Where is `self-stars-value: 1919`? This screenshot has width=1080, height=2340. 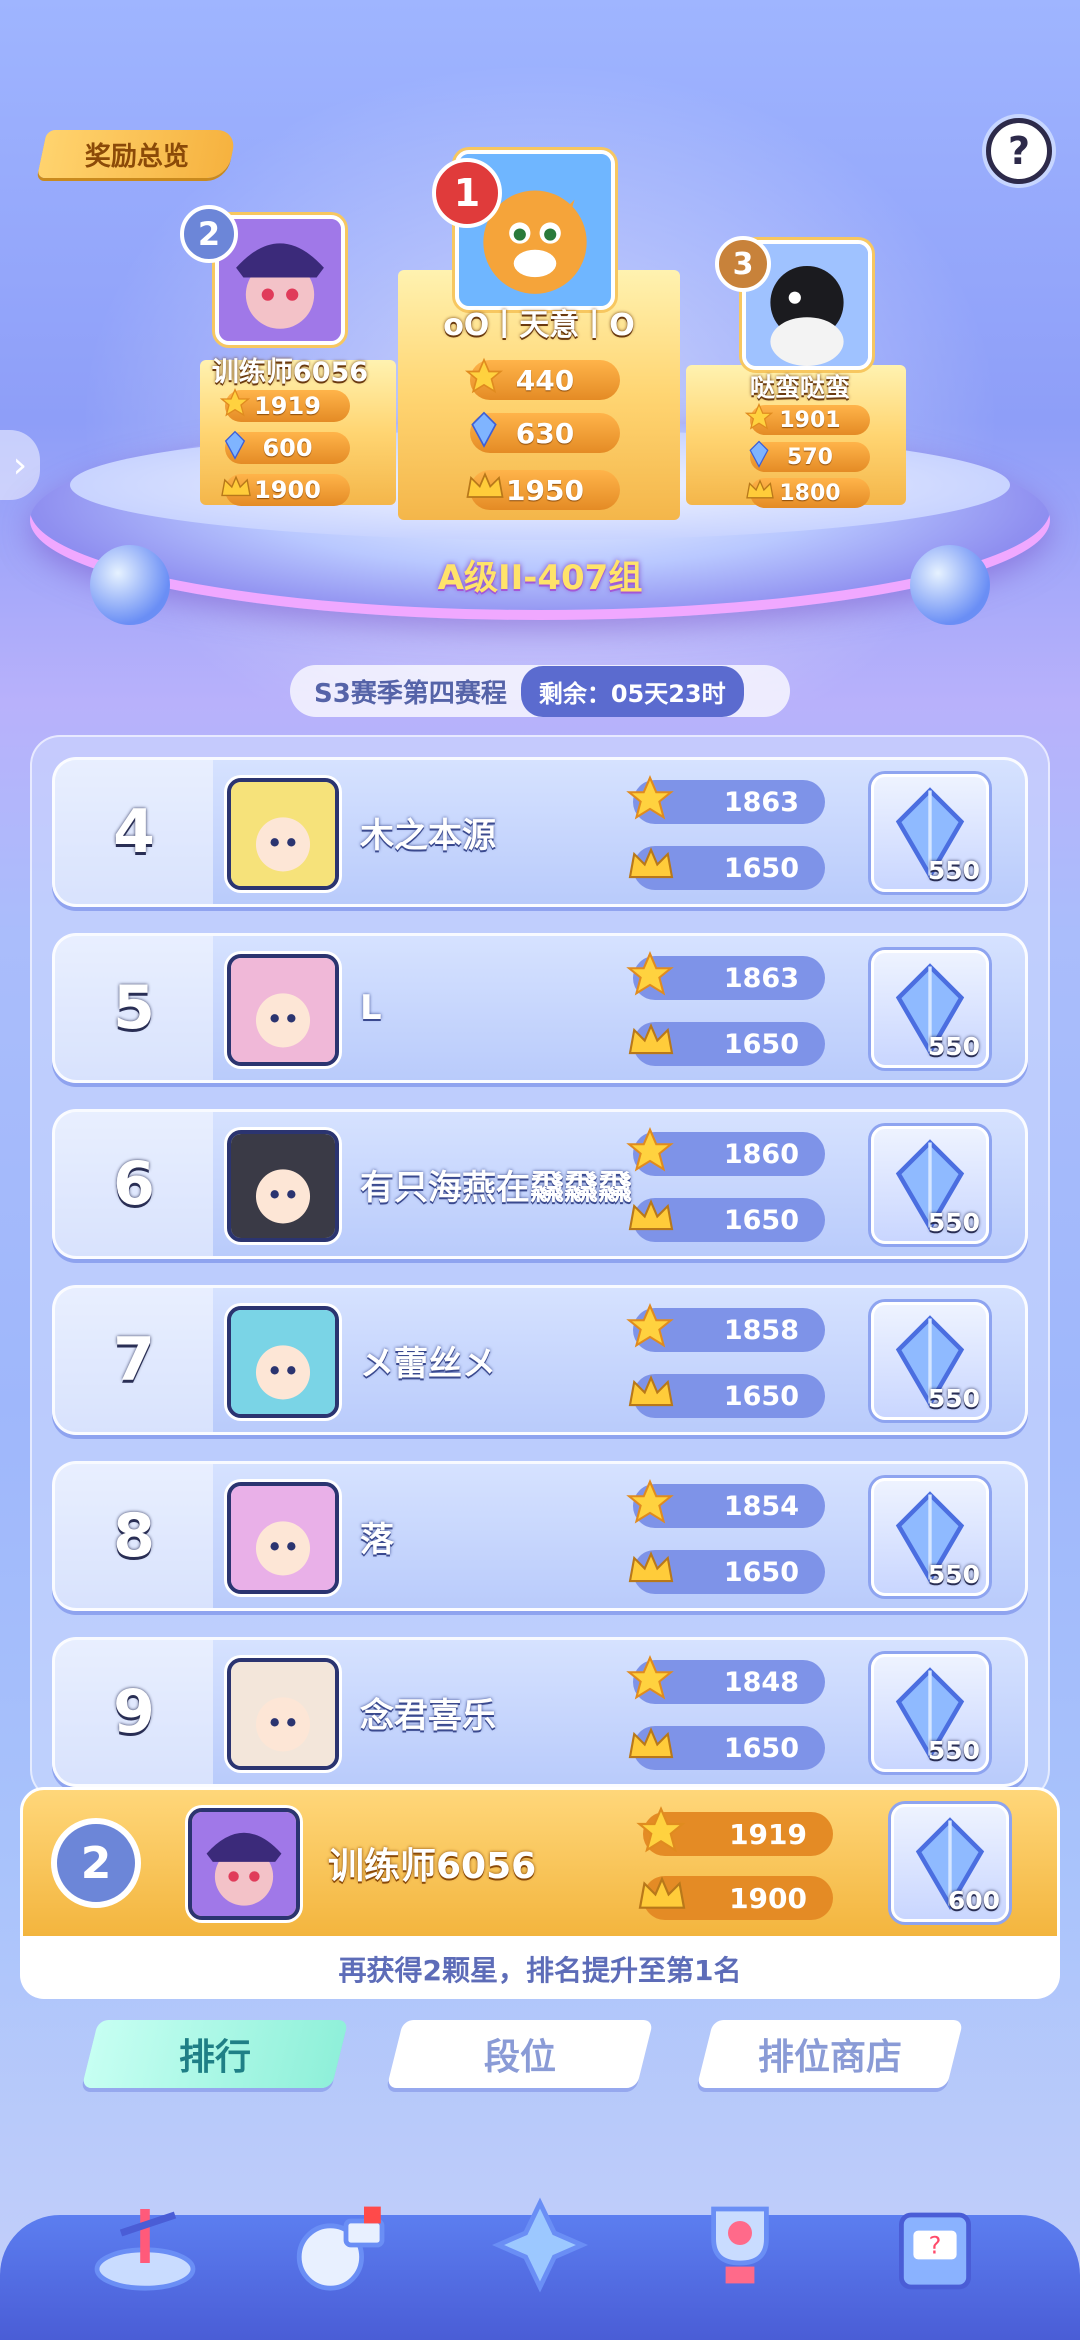
self-stars-value: 1919 is located at coordinates (768, 1834).